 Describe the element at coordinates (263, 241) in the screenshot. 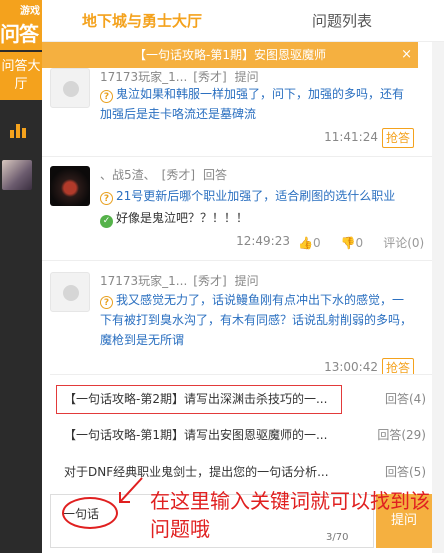

I see `timestamp: 12:49:23` at that location.